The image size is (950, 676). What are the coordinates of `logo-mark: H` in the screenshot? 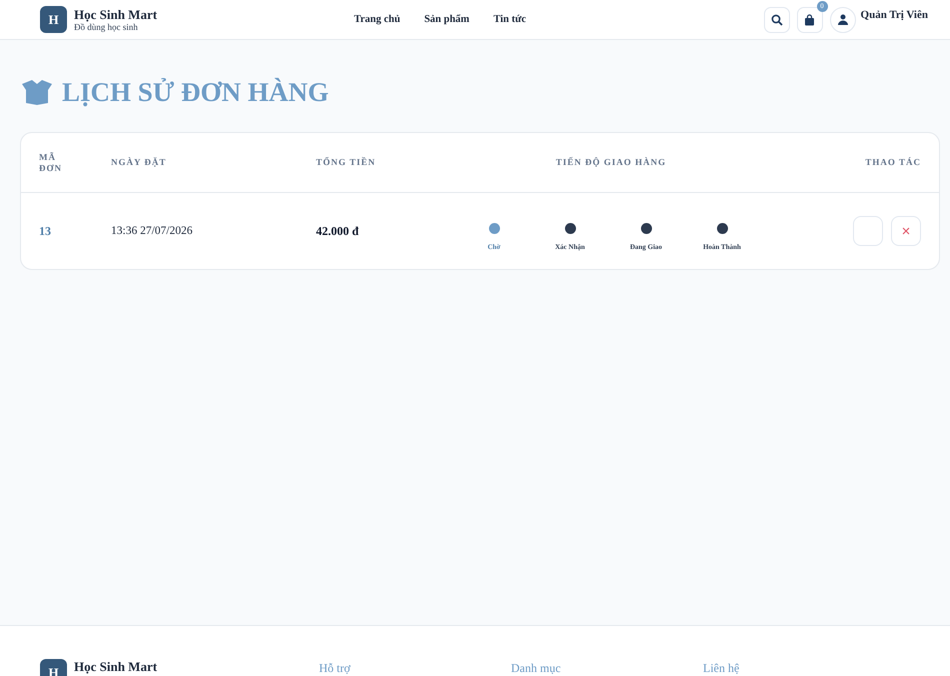 It's located at (53, 19).